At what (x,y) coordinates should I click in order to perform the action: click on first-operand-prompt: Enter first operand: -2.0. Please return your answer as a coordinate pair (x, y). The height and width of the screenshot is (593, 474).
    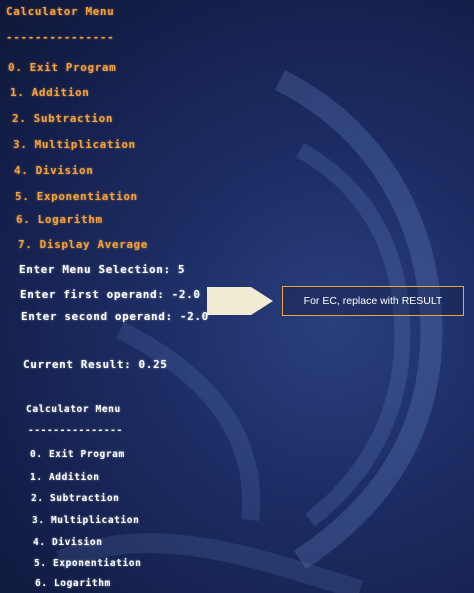
    Looking at the image, I should click on (110, 294).